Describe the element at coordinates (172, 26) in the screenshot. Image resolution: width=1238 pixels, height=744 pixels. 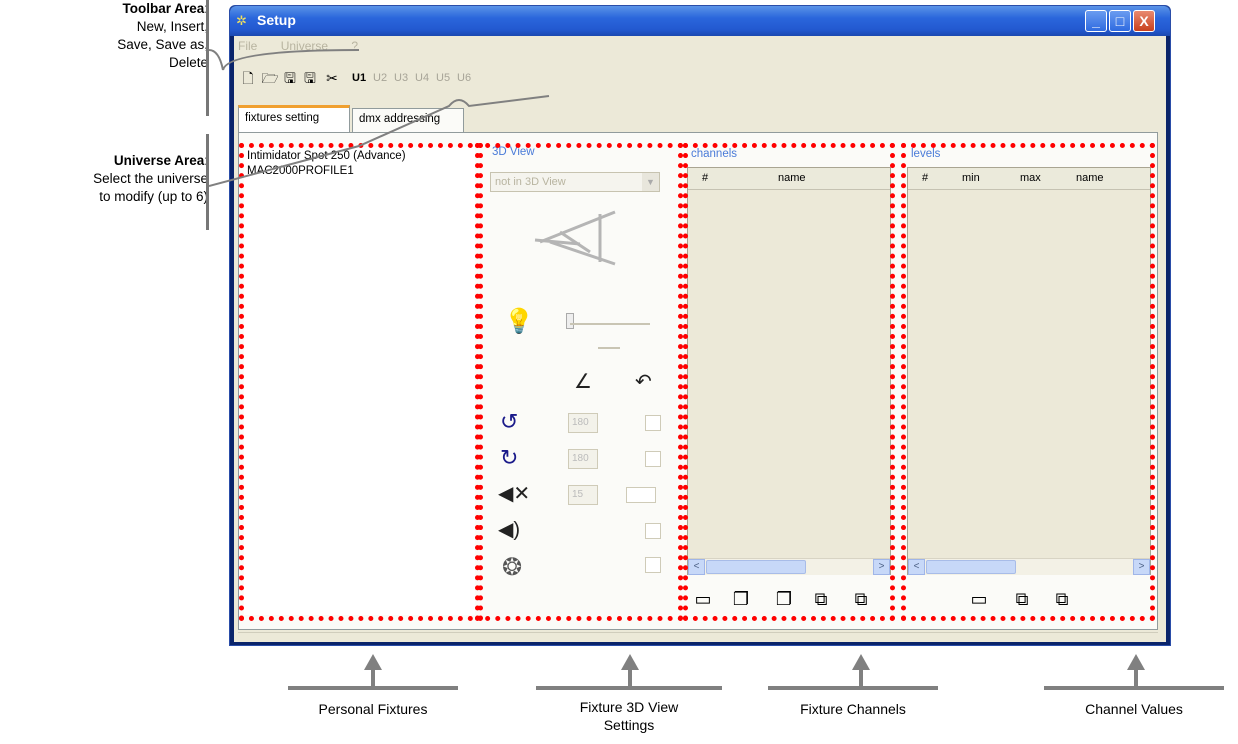
I see `toolbar-area-line-1: New, Insert,` at that location.